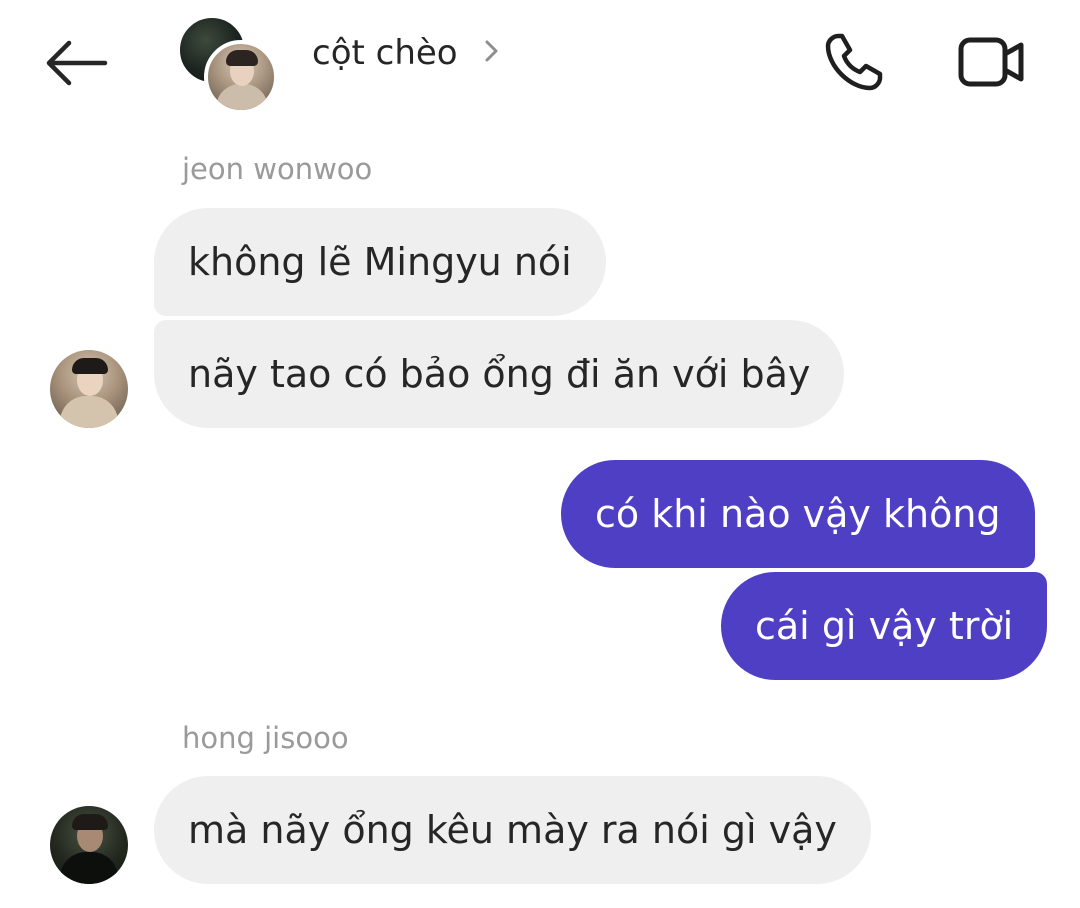  What do you see at coordinates (512, 830) in the screenshot?
I see `message-bubble-incoming: mà nãy ổng kêu mày ra nói gì vậy` at bounding box center [512, 830].